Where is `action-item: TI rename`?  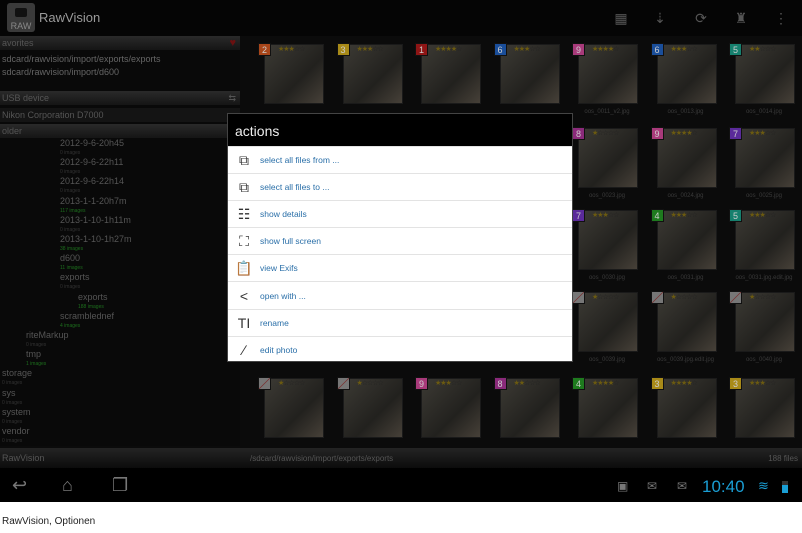
action-item: TI rename is located at coordinates (400, 322).